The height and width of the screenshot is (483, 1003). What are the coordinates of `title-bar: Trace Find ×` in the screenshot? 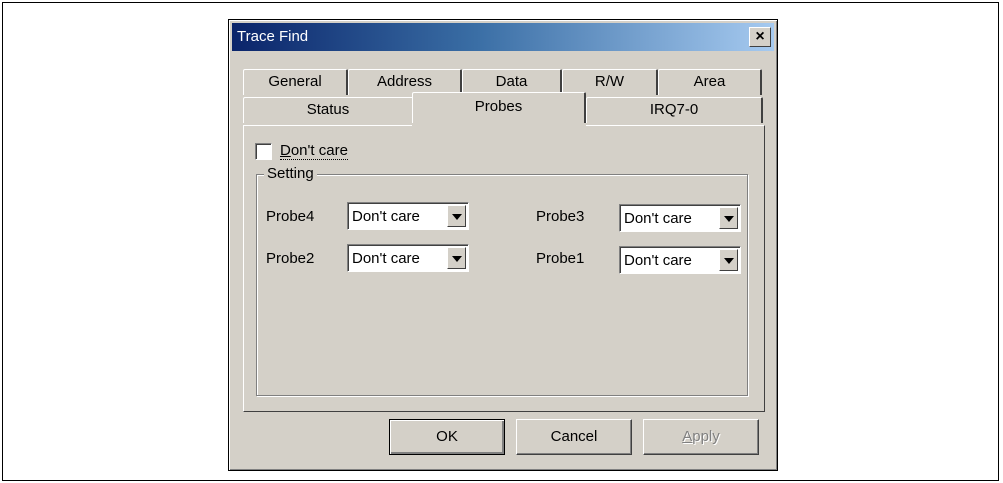 It's located at (503, 37).